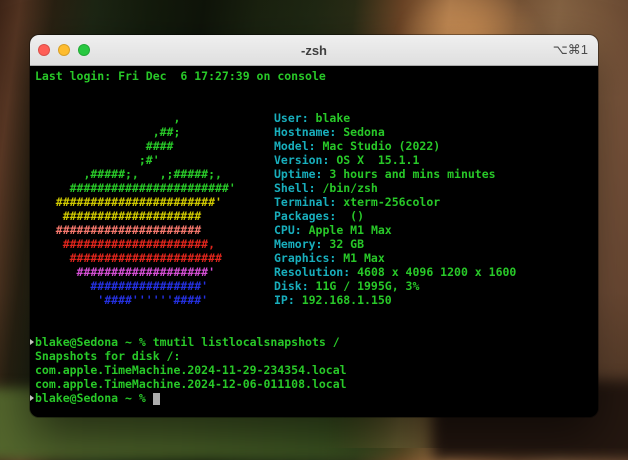  Describe the element at coordinates (374, 160) in the screenshot. I see `info-value: OS X 15.1.1` at that location.